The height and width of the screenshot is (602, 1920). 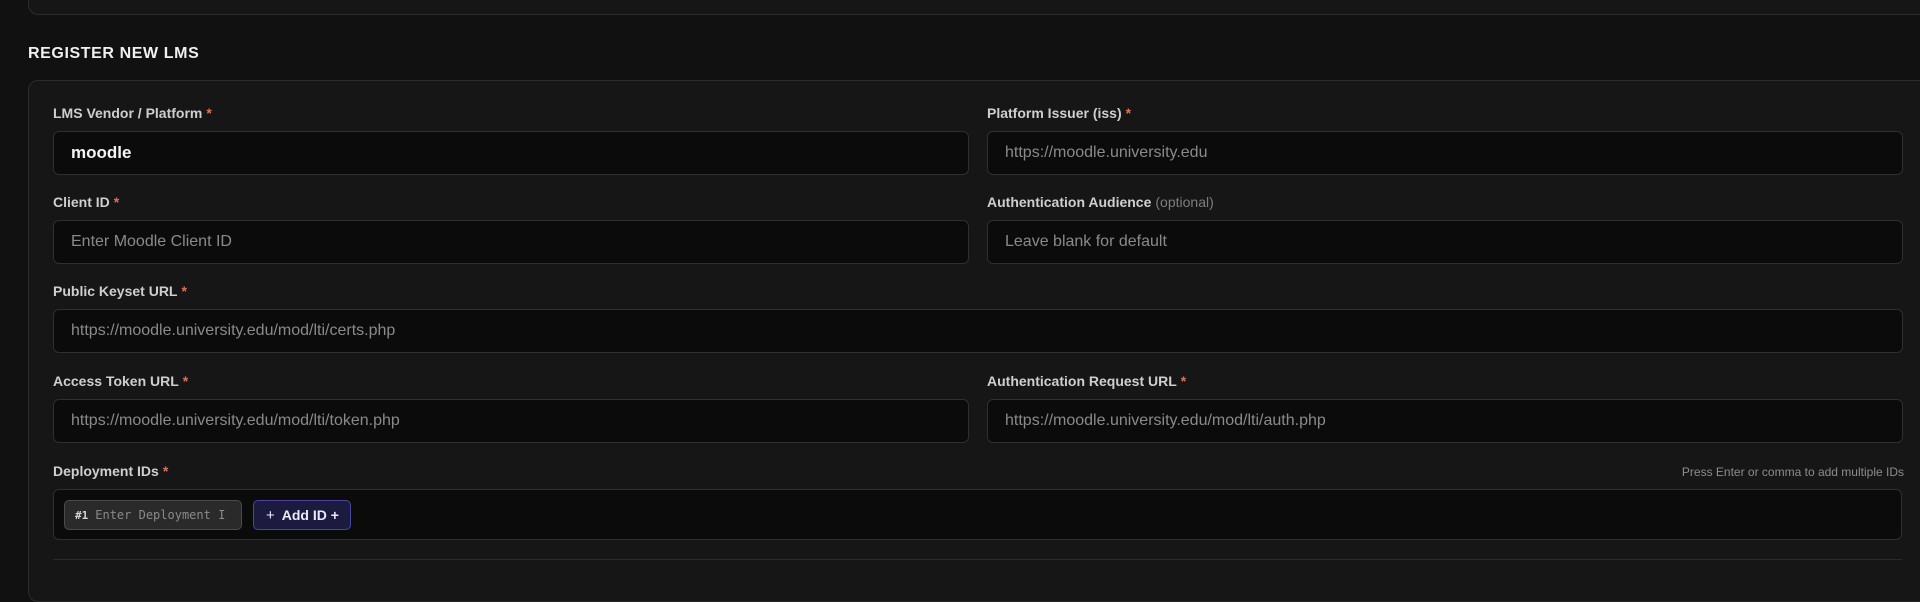 I want to click on lms-vendor-label: LMS Vendor / Platform *, so click(x=132, y=113).